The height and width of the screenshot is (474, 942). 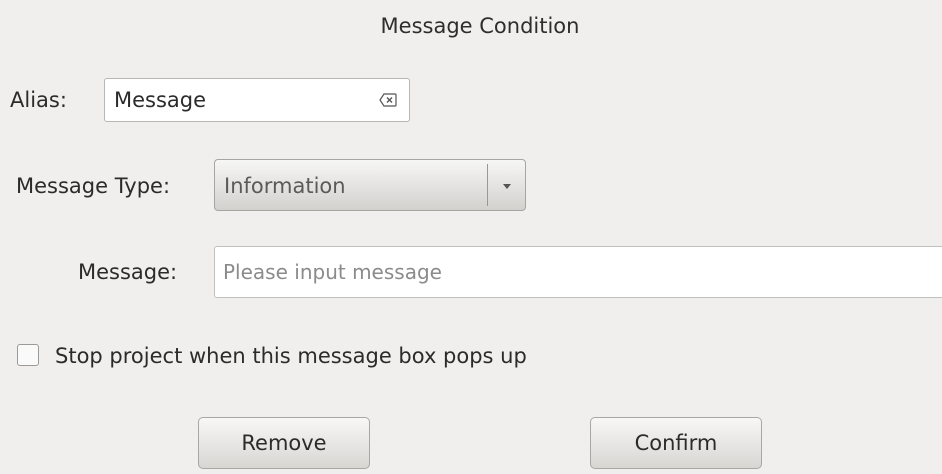 What do you see at coordinates (370, 185) in the screenshot?
I see `message-type-dropdown: Information` at bounding box center [370, 185].